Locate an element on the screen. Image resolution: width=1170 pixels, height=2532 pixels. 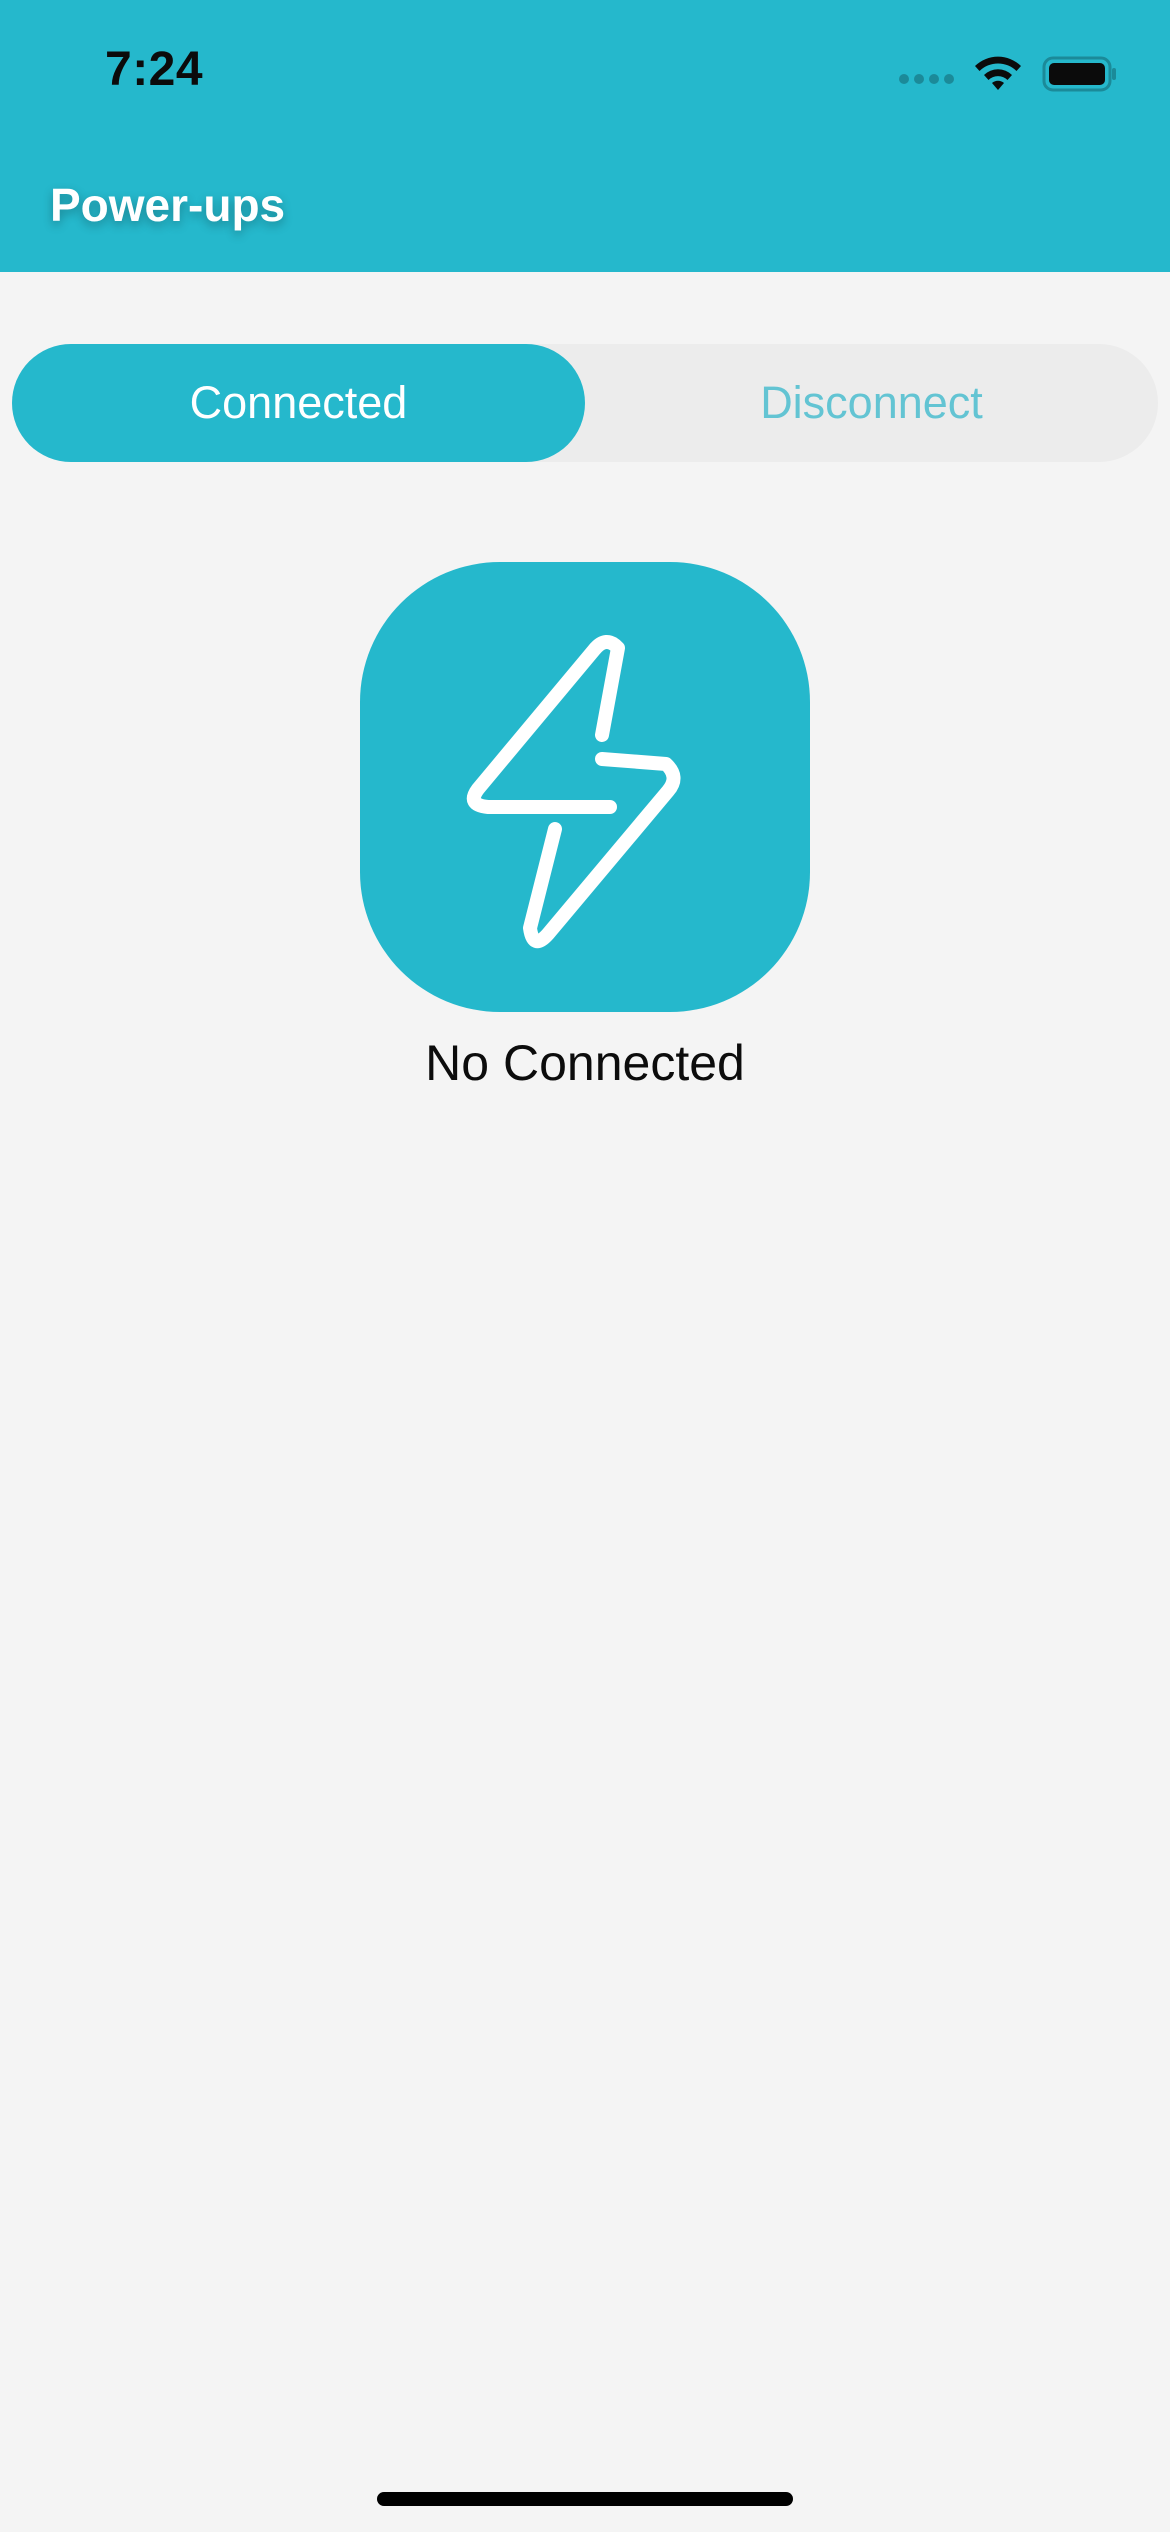
header-bar: 7:24 Power-ups is located at coordinates (585, 136).